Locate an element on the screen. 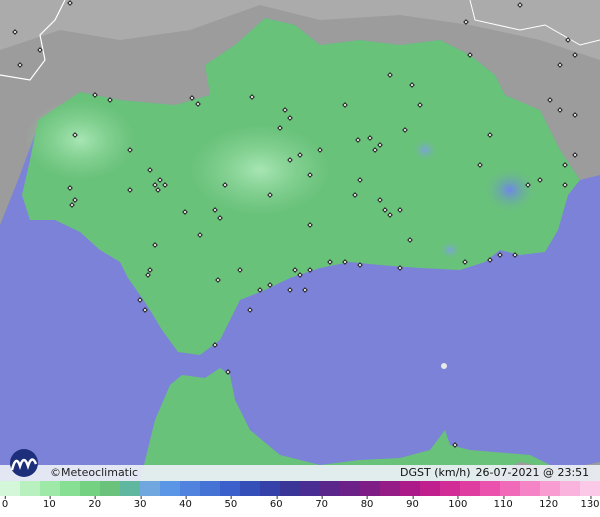  metric-name: DGST (km/h) is located at coordinates (435, 472).